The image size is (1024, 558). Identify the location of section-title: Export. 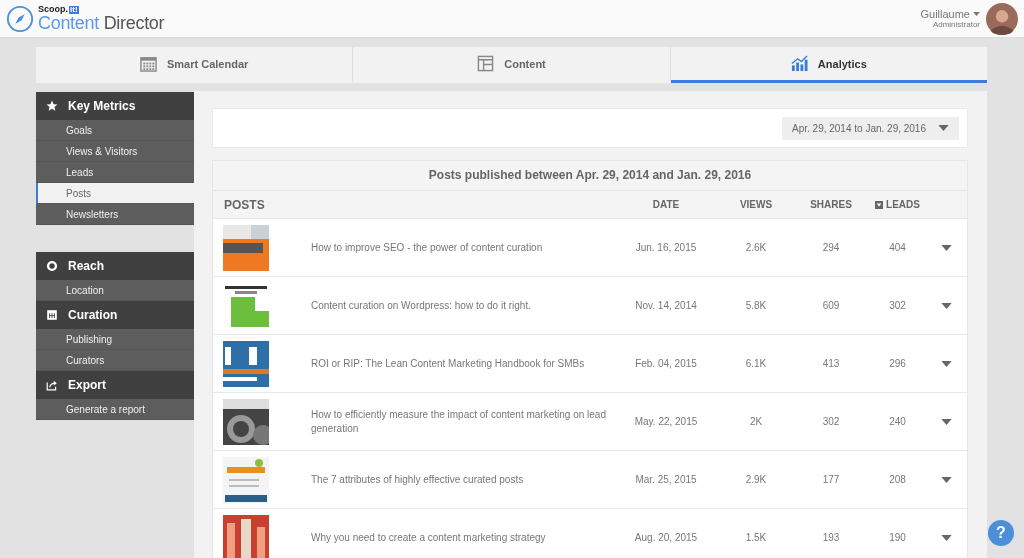
(87, 385).